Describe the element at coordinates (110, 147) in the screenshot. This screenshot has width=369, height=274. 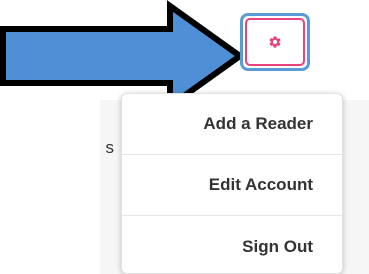
I see `background-text-fragment: s` at that location.